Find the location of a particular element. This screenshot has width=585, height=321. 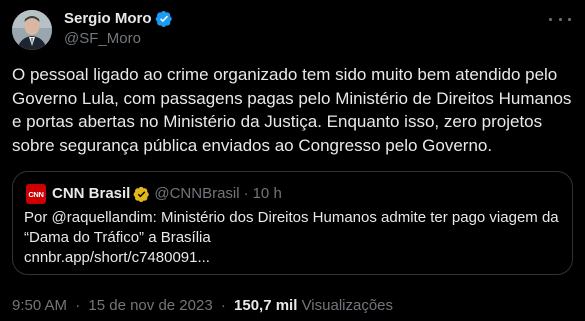

avatar is located at coordinates (32, 30).